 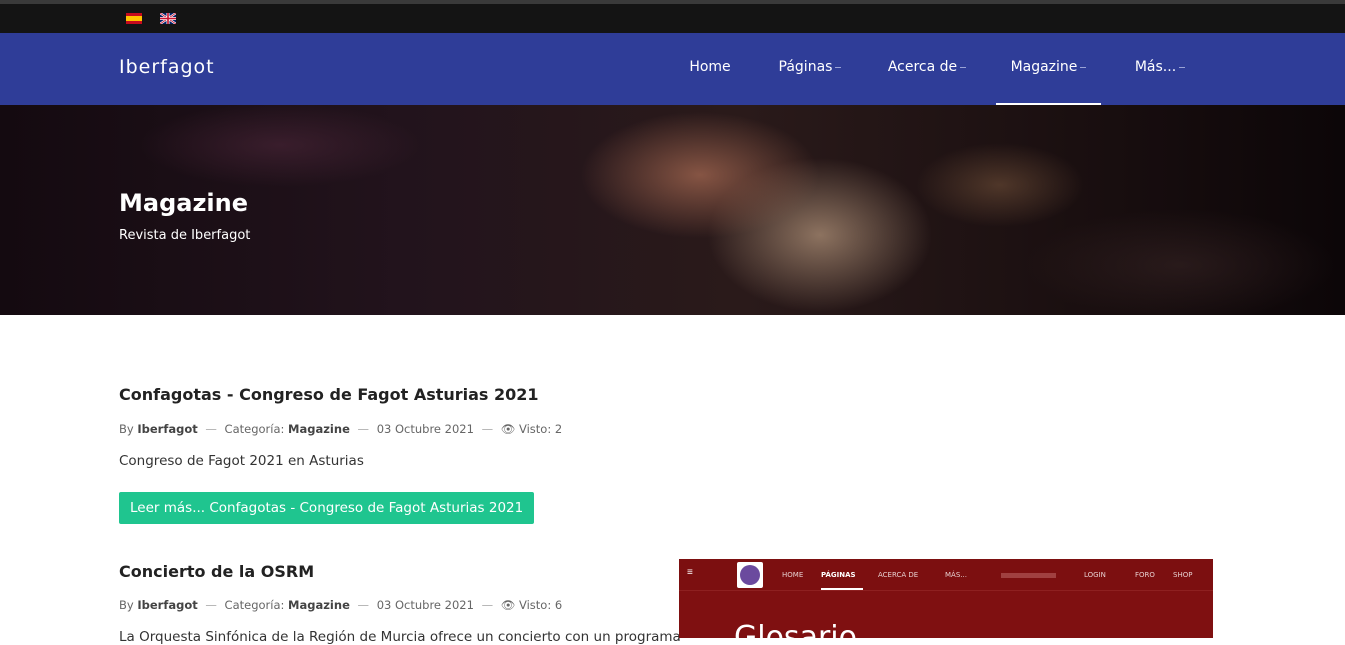 What do you see at coordinates (842, 589) in the screenshot?
I see `active-indicator` at bounding box center [842, 589].